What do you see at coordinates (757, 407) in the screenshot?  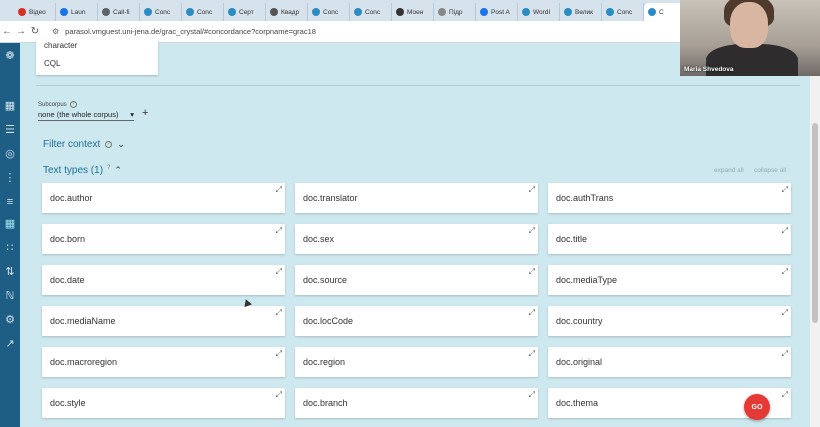 I see `go-button: GO` at bounding box center [757, 407].